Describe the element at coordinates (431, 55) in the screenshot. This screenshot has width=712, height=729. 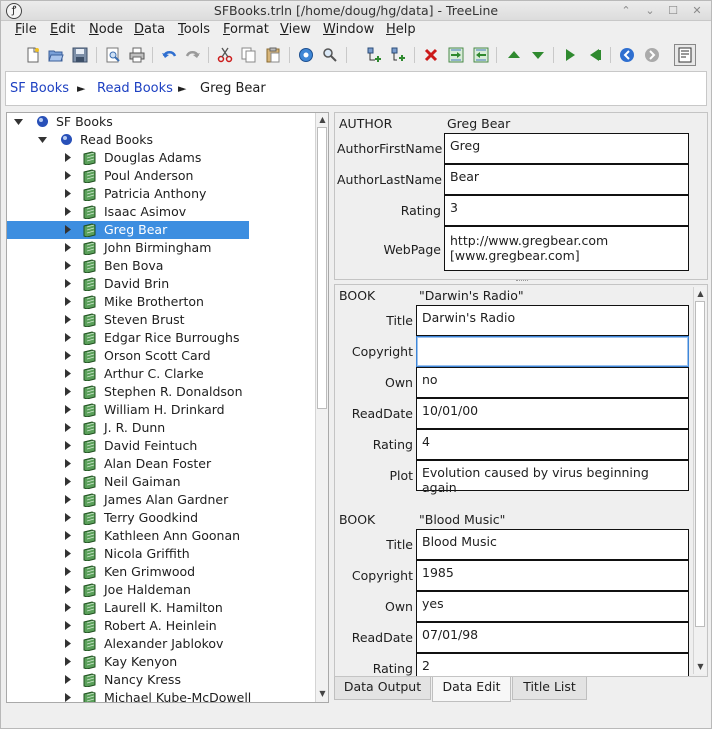
I see `delete-icon` at that location.